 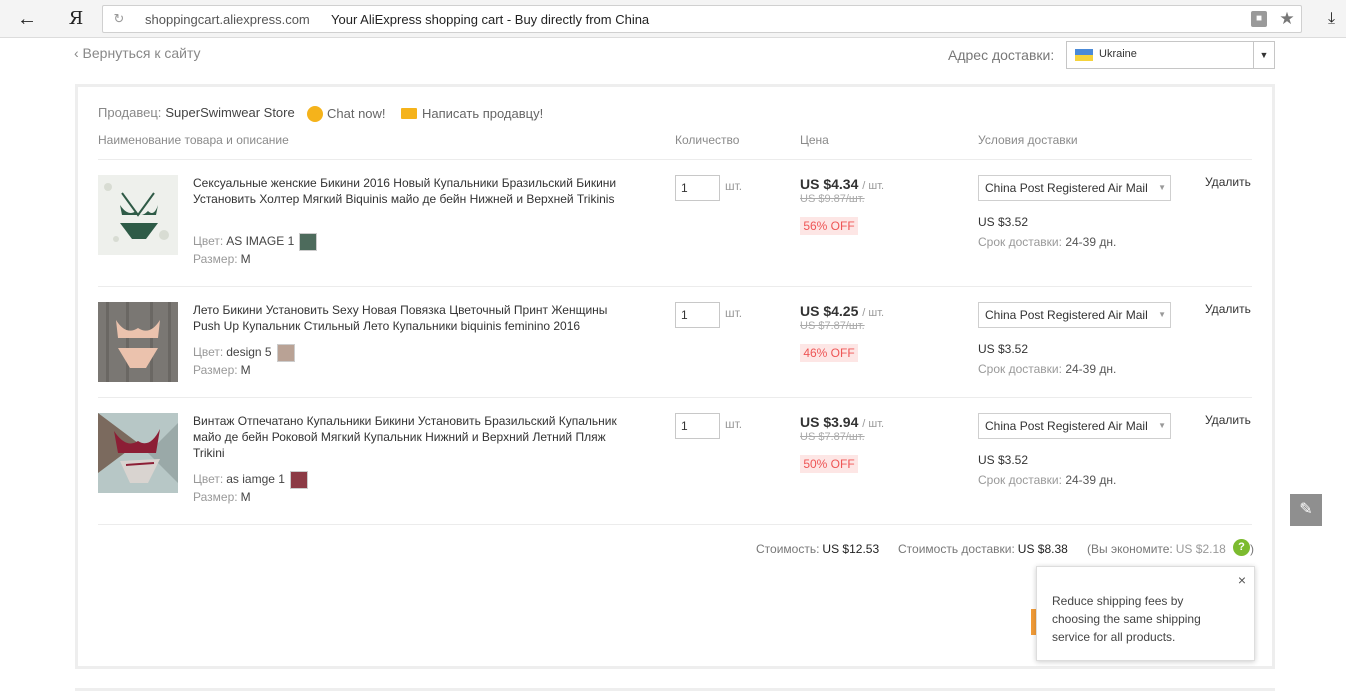 I want to click on shipping-address-label: Адрес доставки:, so click(x=1001, y=55).